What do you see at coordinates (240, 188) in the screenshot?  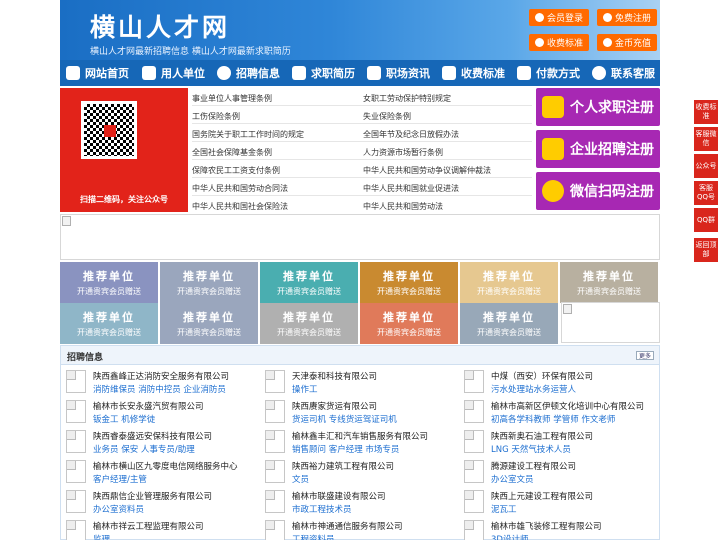 I see `policy-link: 中华人民共和国劳动合同法` at bounding box center [240, 188].